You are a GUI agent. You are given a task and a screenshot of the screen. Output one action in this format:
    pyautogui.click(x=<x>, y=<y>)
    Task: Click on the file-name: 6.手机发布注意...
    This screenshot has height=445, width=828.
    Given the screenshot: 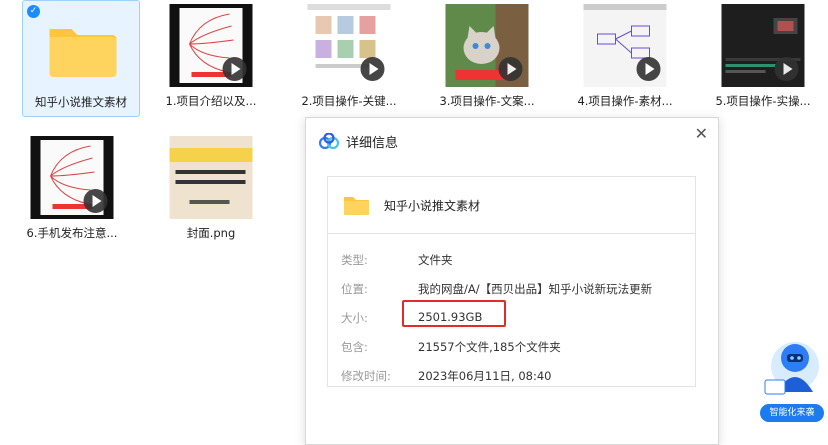 What is the action you would take?
    pyautogui.click(x=72, y=233)
    